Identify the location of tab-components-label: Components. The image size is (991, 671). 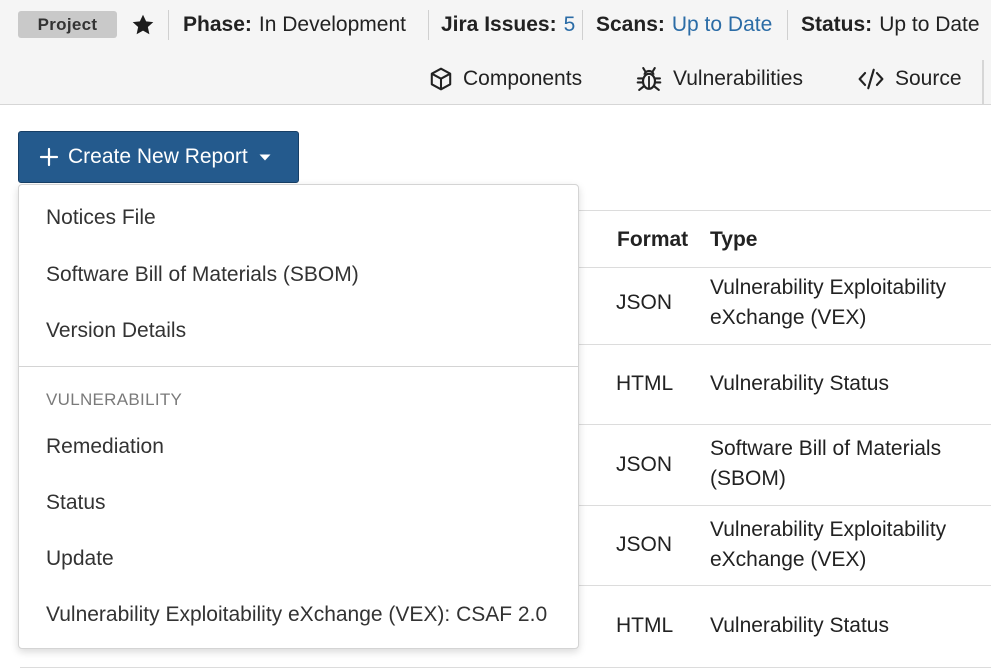
(523, 78).